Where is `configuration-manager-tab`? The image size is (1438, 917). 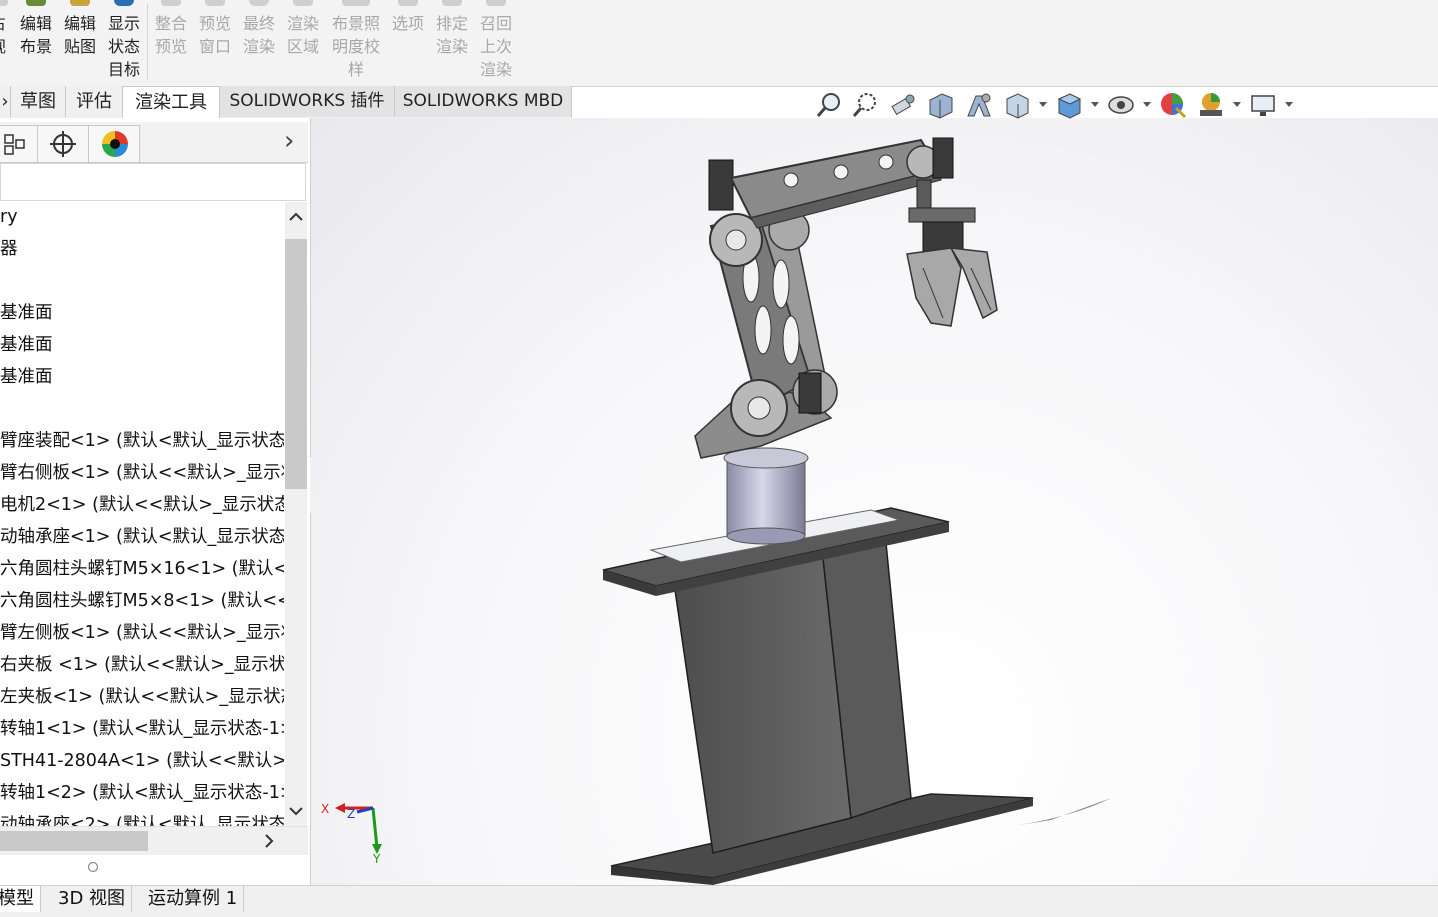
configuration-manager-tab is located at coordinates (19, 144).